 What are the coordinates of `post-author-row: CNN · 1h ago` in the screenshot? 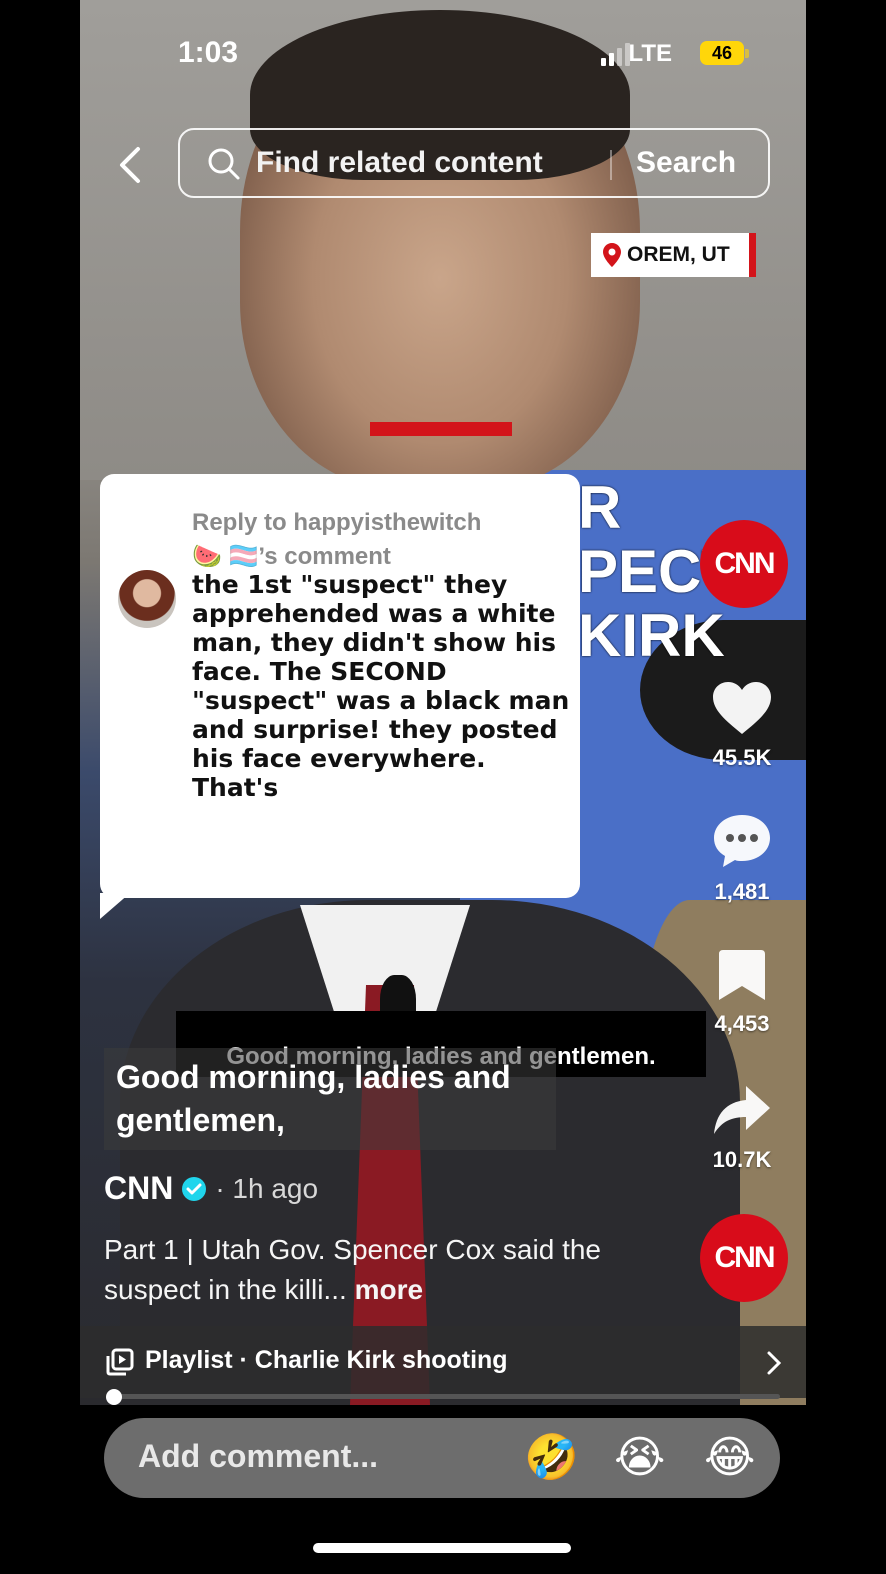 It's located at (211, 1188).